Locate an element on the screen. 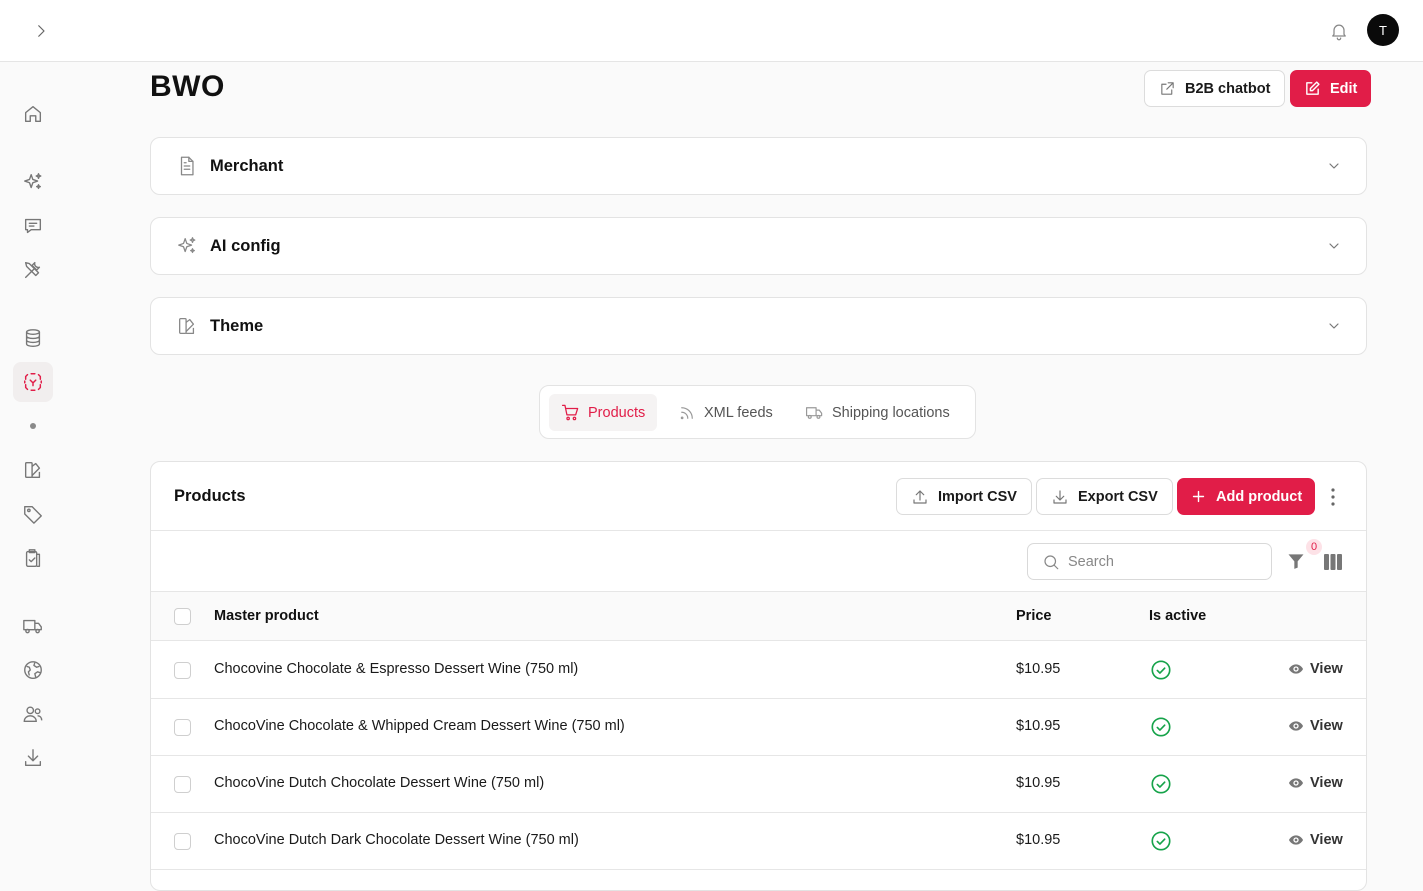 The width and height of the screenshot is (1423, 891). document-icon is located at coordinates (187, 166).